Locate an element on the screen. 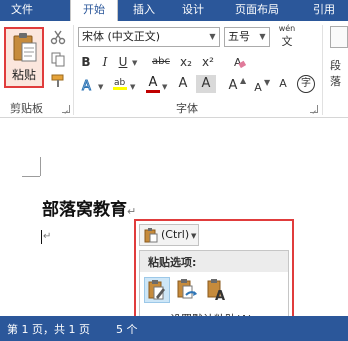 The width and height of the screenshot is (348, 341). document-heading-text: 部落窝教育 is located at coordinates (84, 210).